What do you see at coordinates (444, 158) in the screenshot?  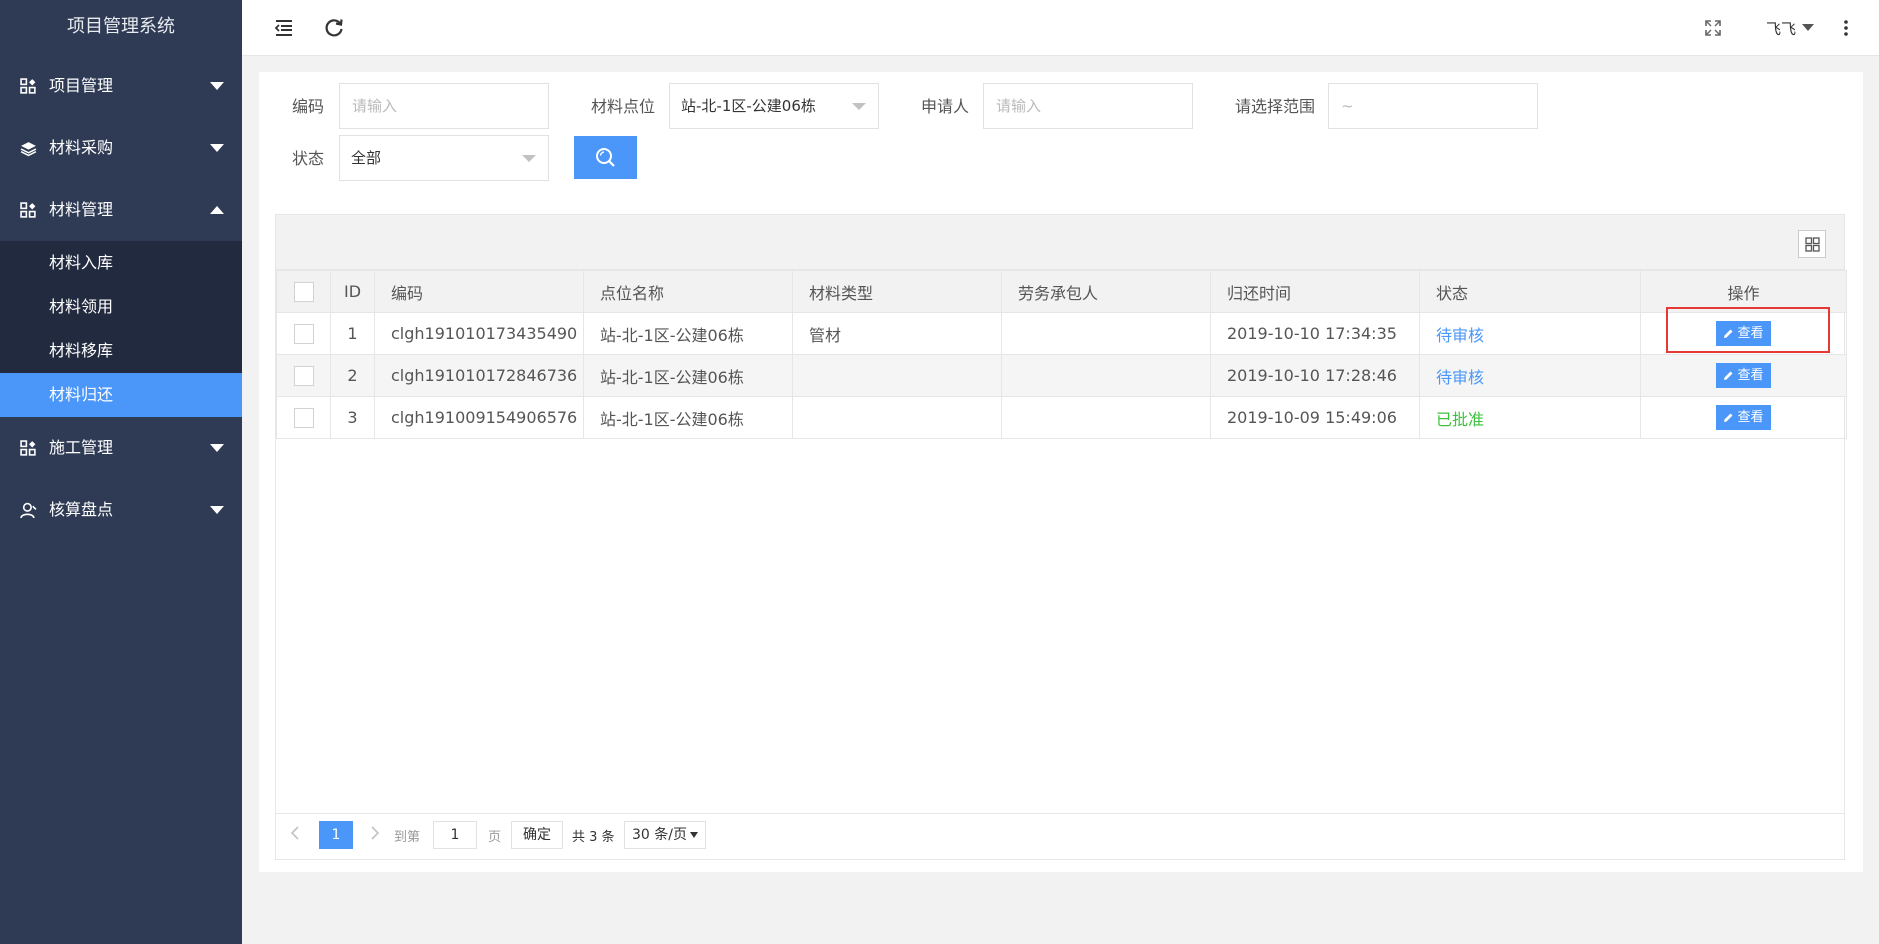 I see `status-select: 全部` at bounding box center [444, 158].